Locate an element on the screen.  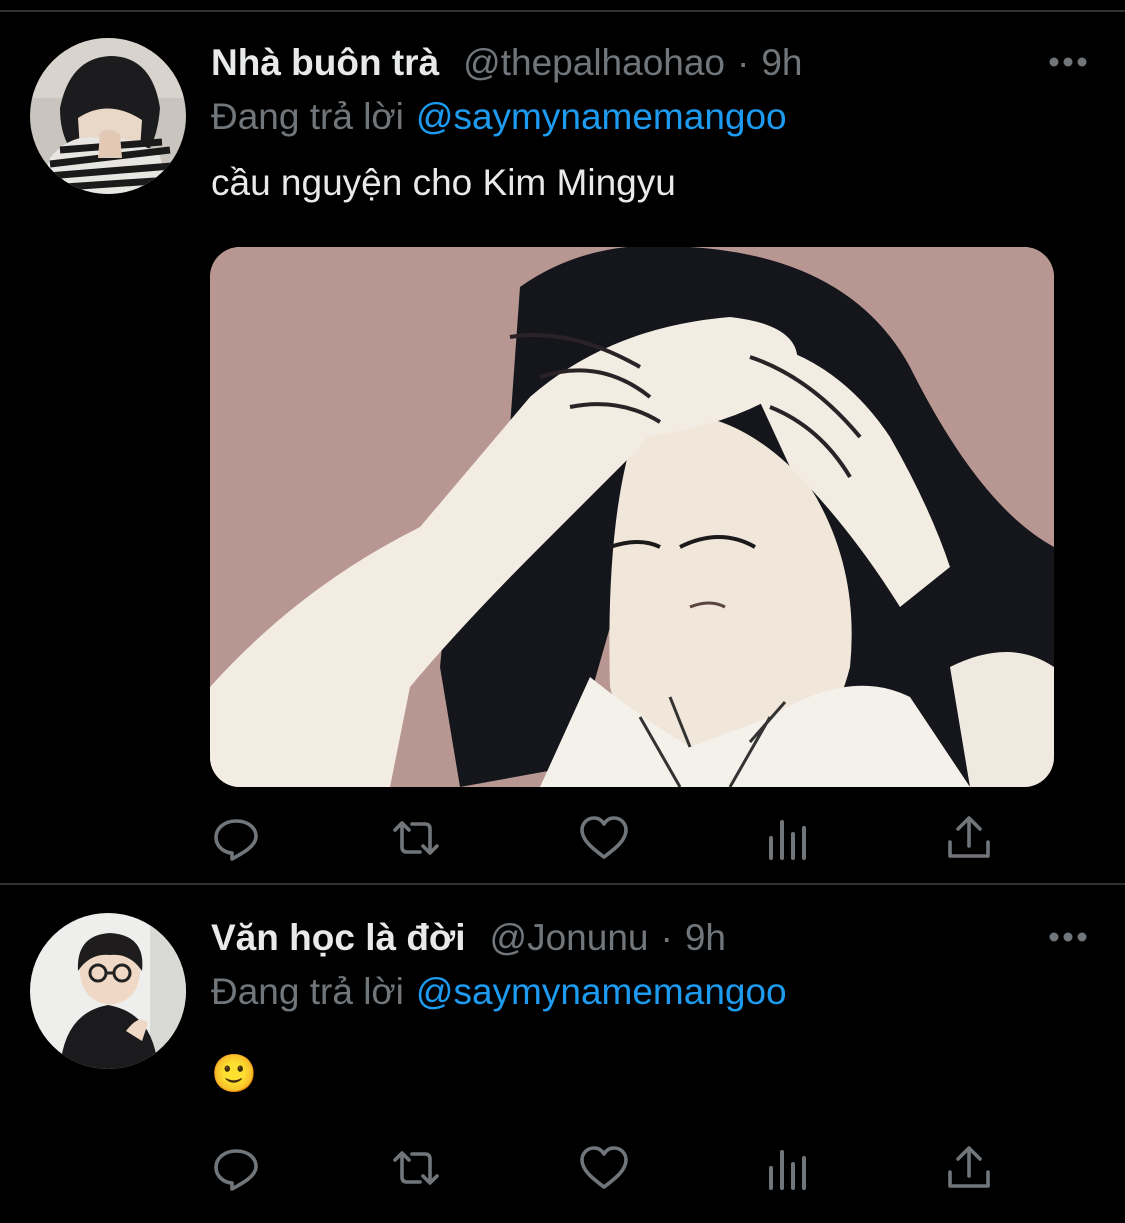
tweet-header: Nhà buôn trà @thepalhaohao · 9h is located at coordinates (507, 64).